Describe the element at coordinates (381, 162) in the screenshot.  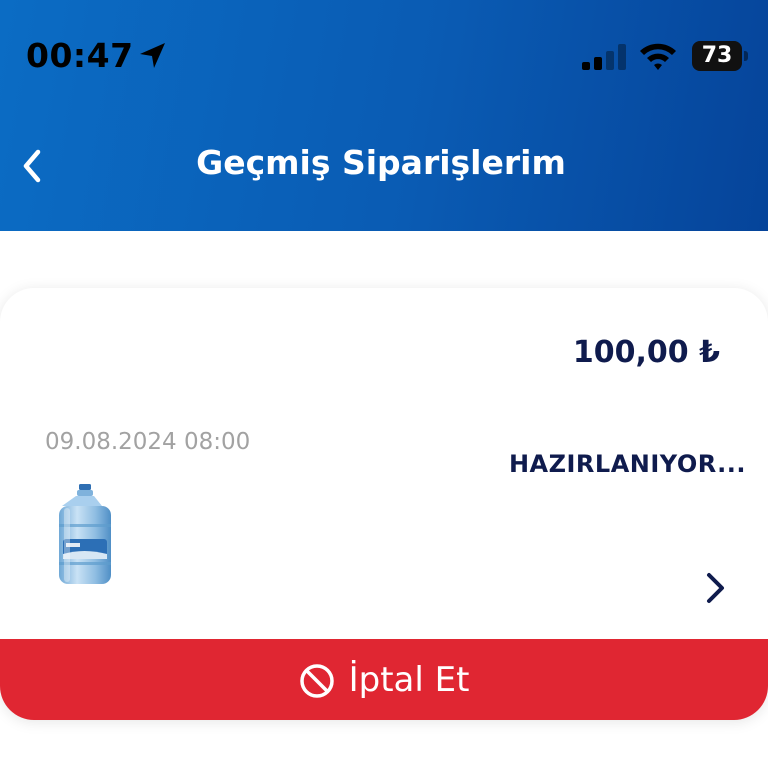
I see `page-title: Geçmiş Siparişlerim` at that location.